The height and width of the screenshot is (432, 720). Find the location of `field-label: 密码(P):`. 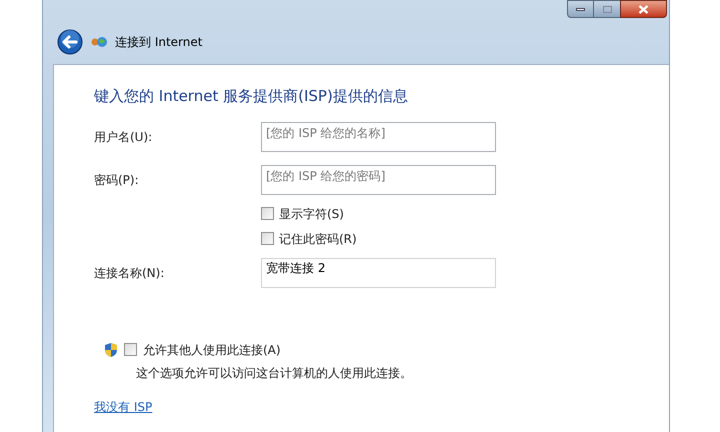

field-label: 密码(P): is located at coordinates (117, 180).